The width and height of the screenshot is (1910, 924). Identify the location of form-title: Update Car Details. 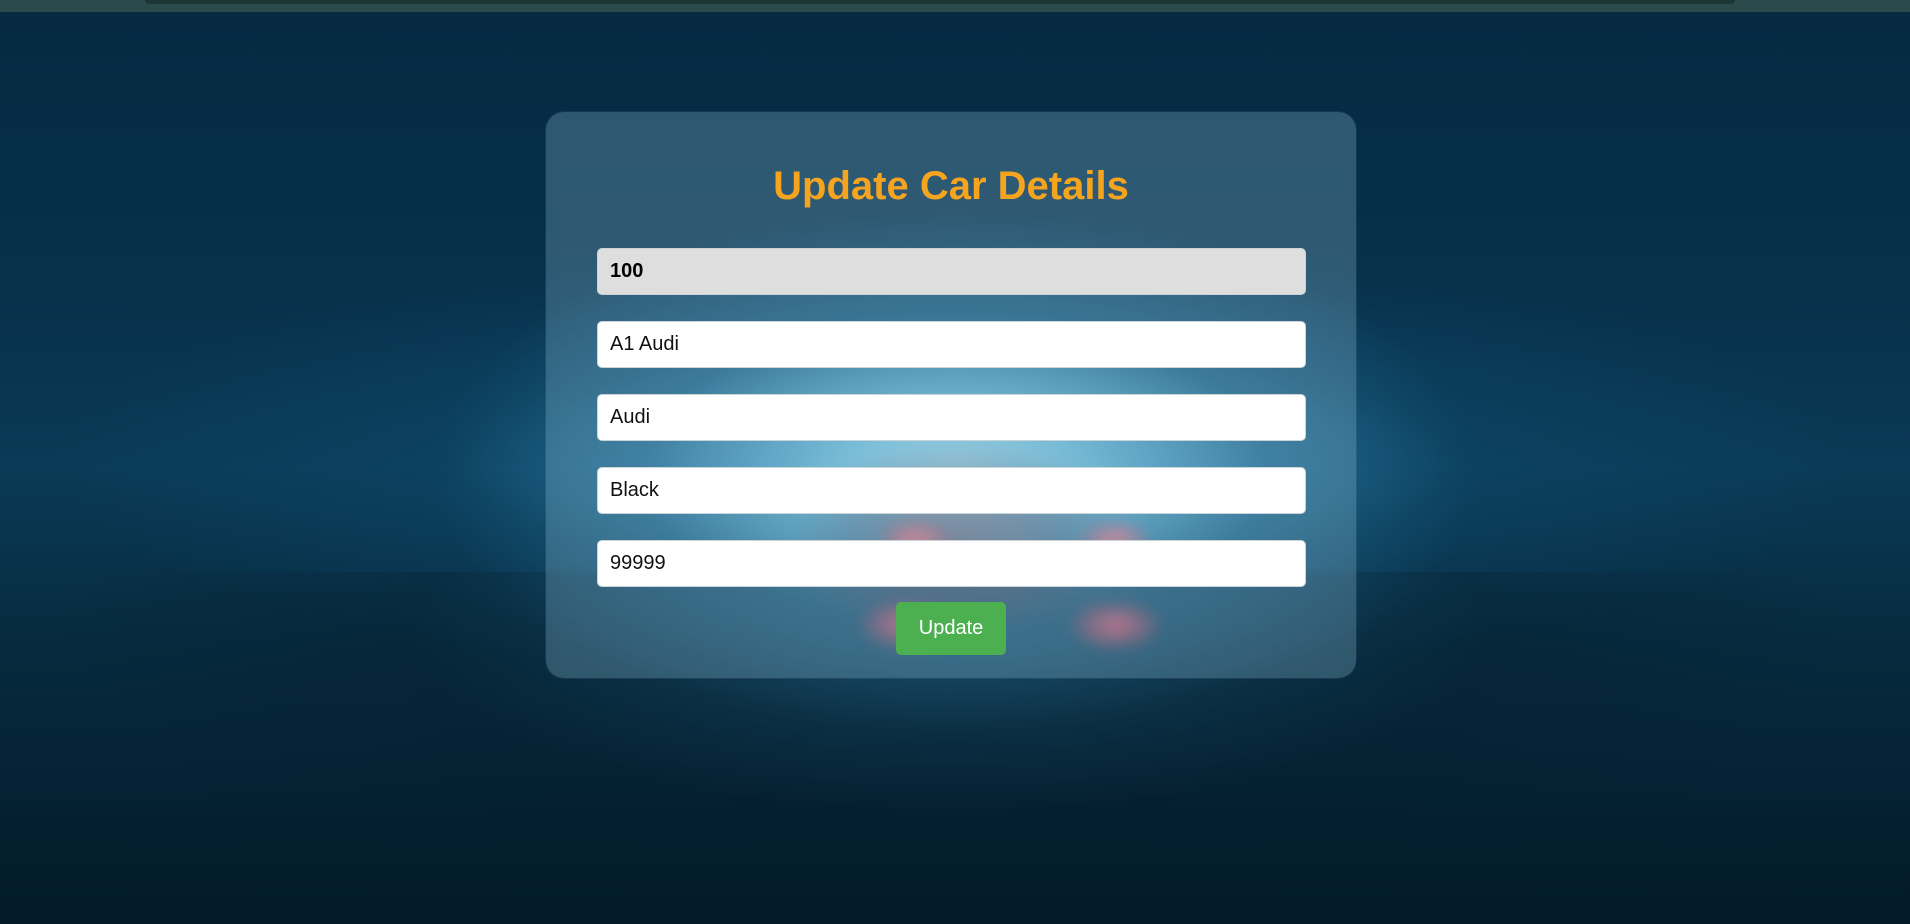
(951, 186).